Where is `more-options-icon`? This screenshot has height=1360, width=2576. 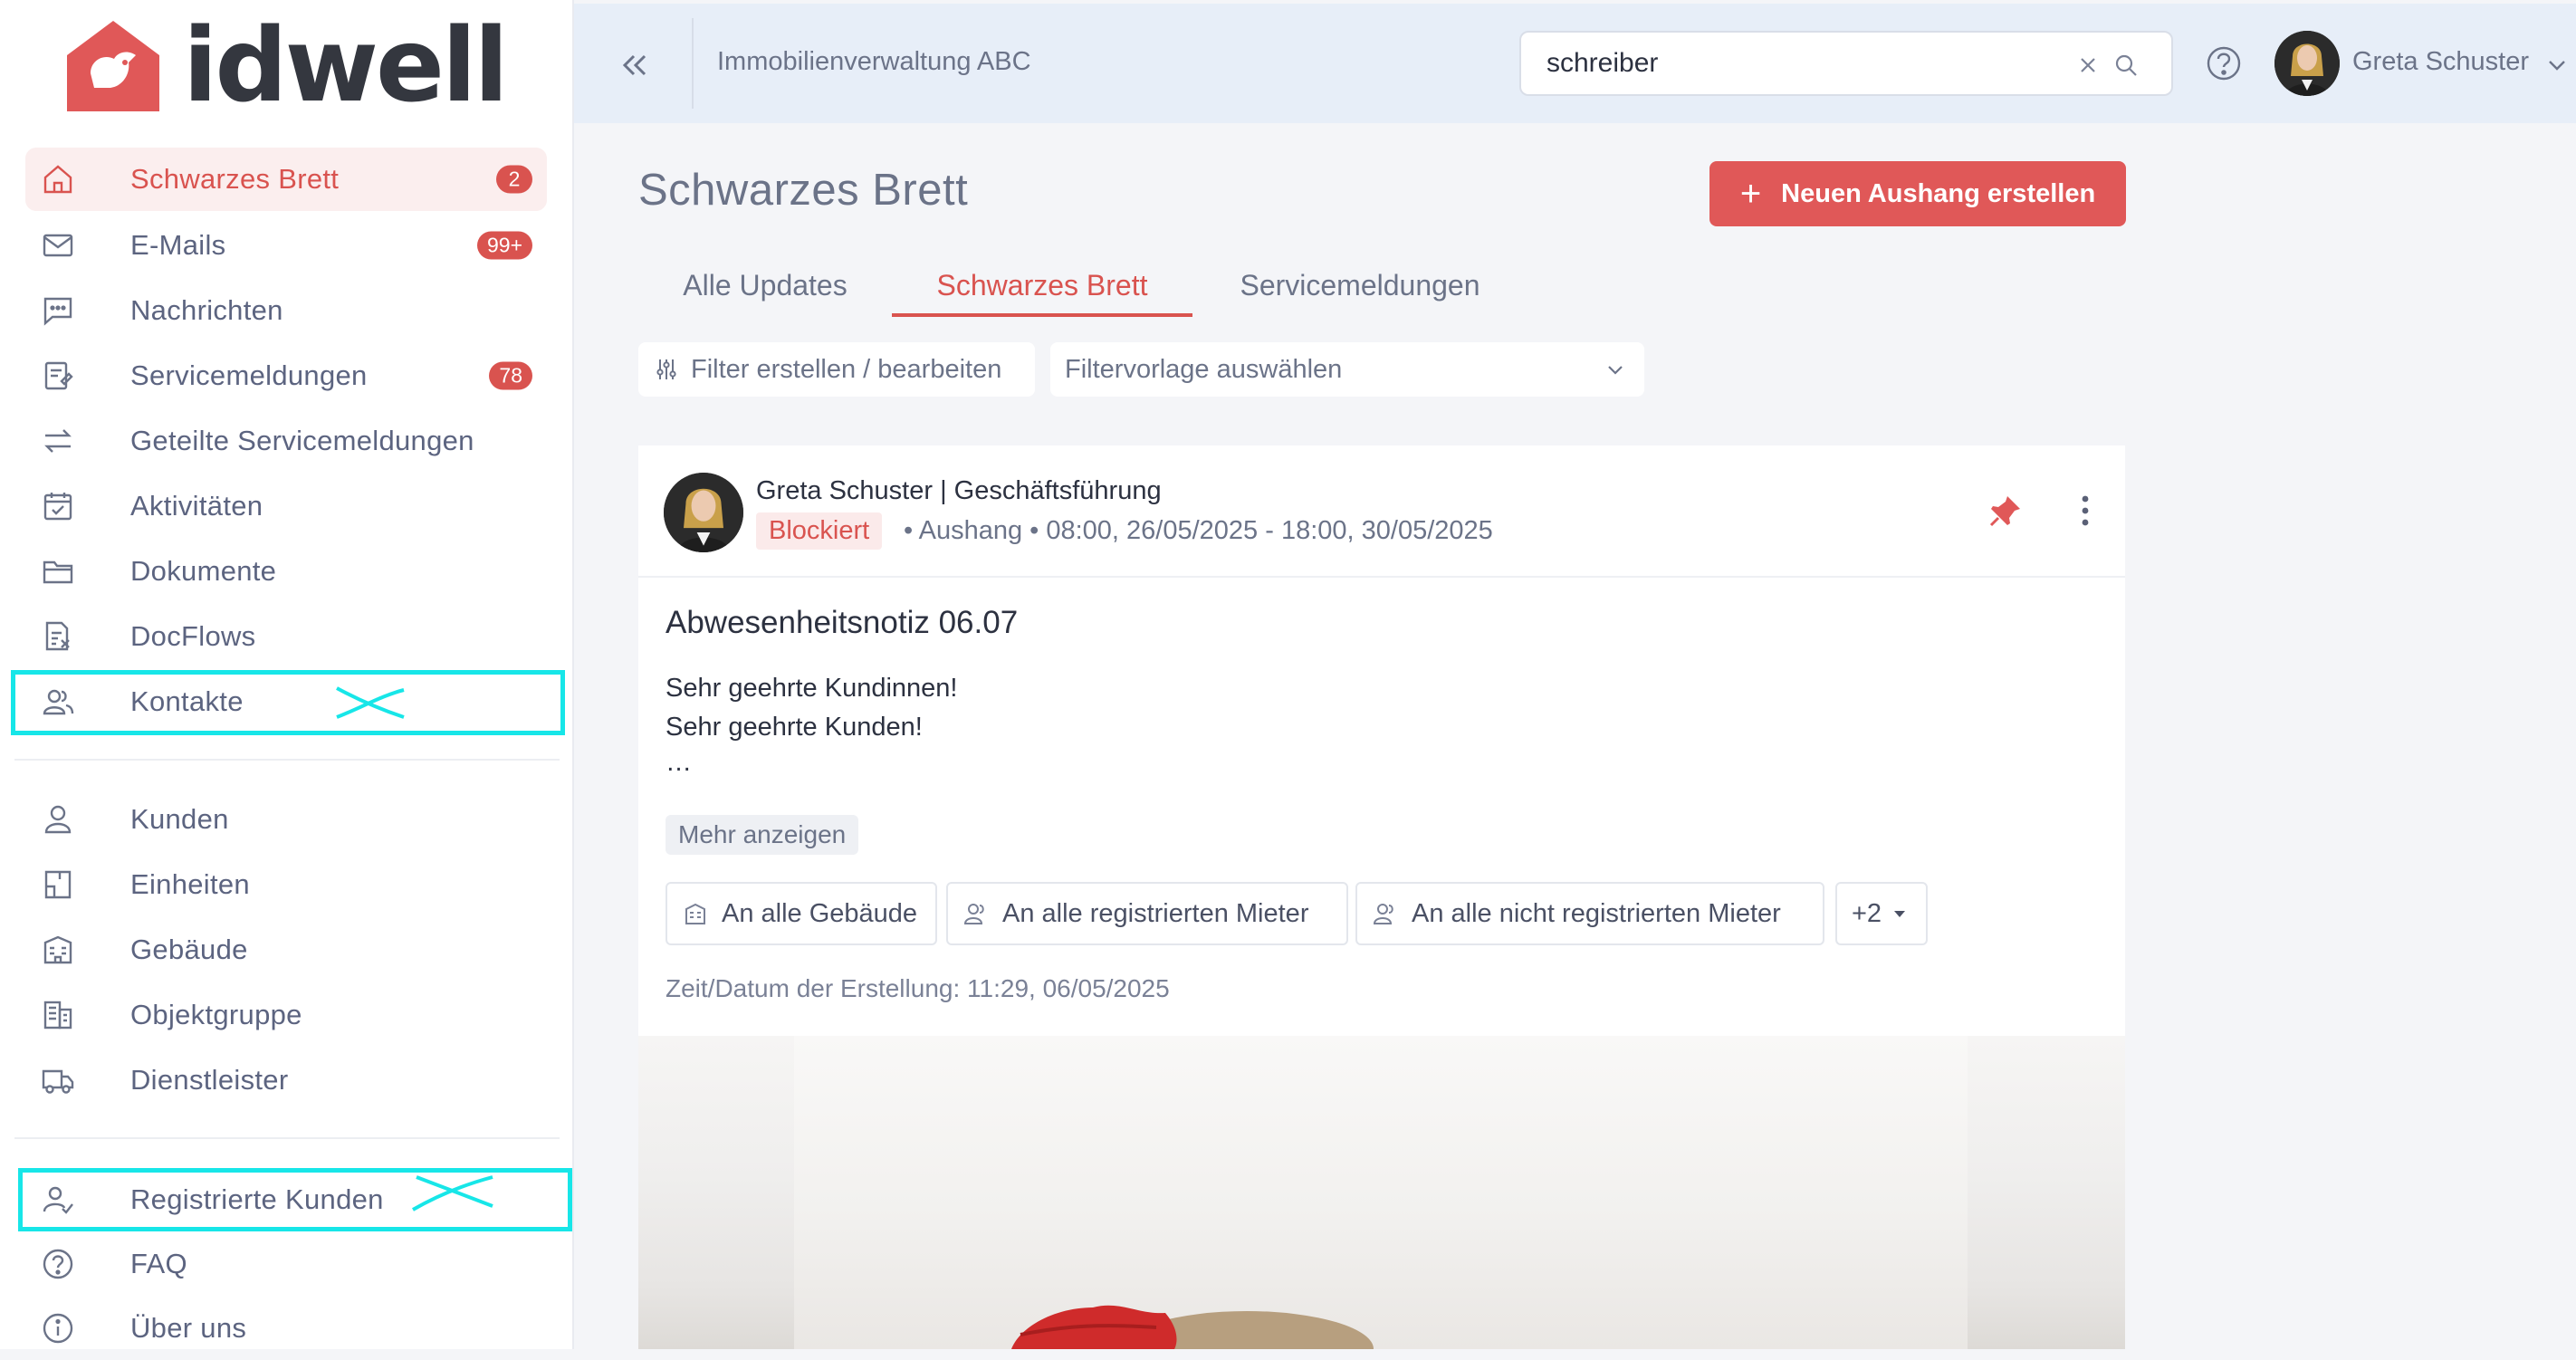
more-options-icon is located at coordinates (2085, 511).